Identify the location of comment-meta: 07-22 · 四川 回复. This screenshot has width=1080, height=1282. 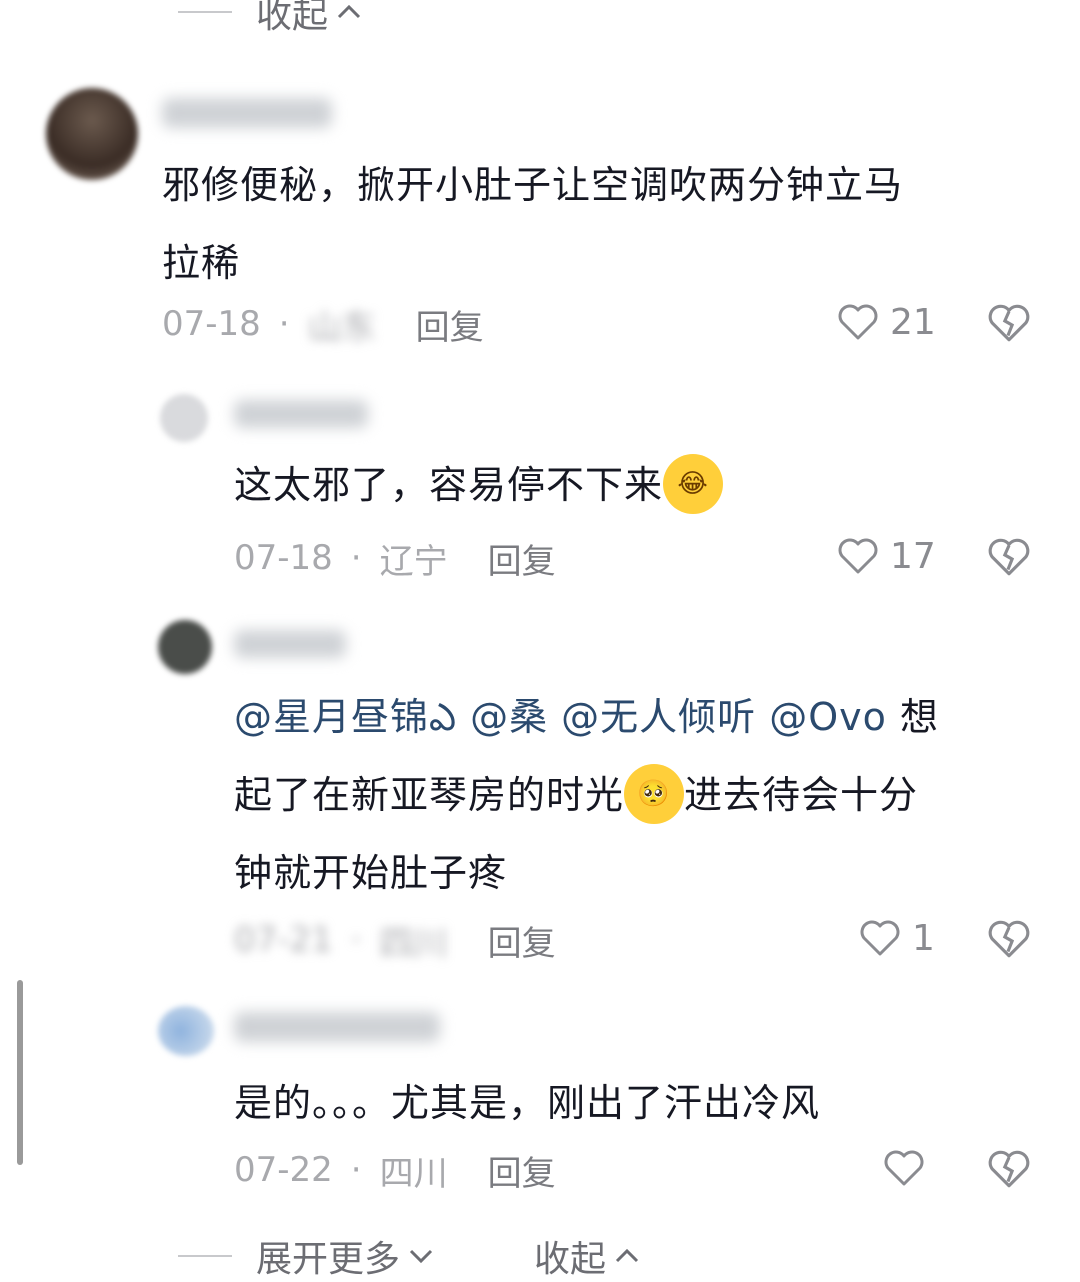
(395, 1170).